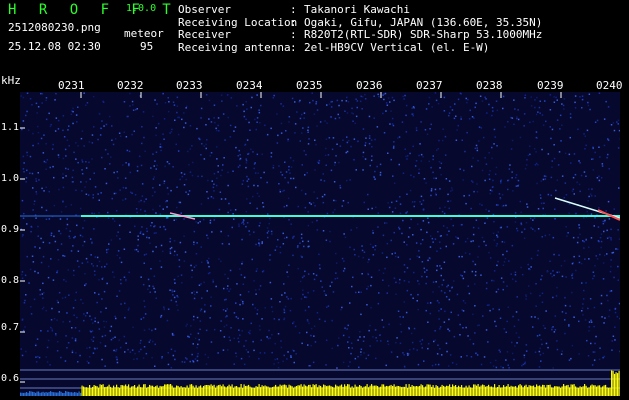 The width and height of the screenshot is (629, 400). Describe the element at coordinates (54, 27) in the screenshot. I see `file-name: 2512080230.png` at that location.